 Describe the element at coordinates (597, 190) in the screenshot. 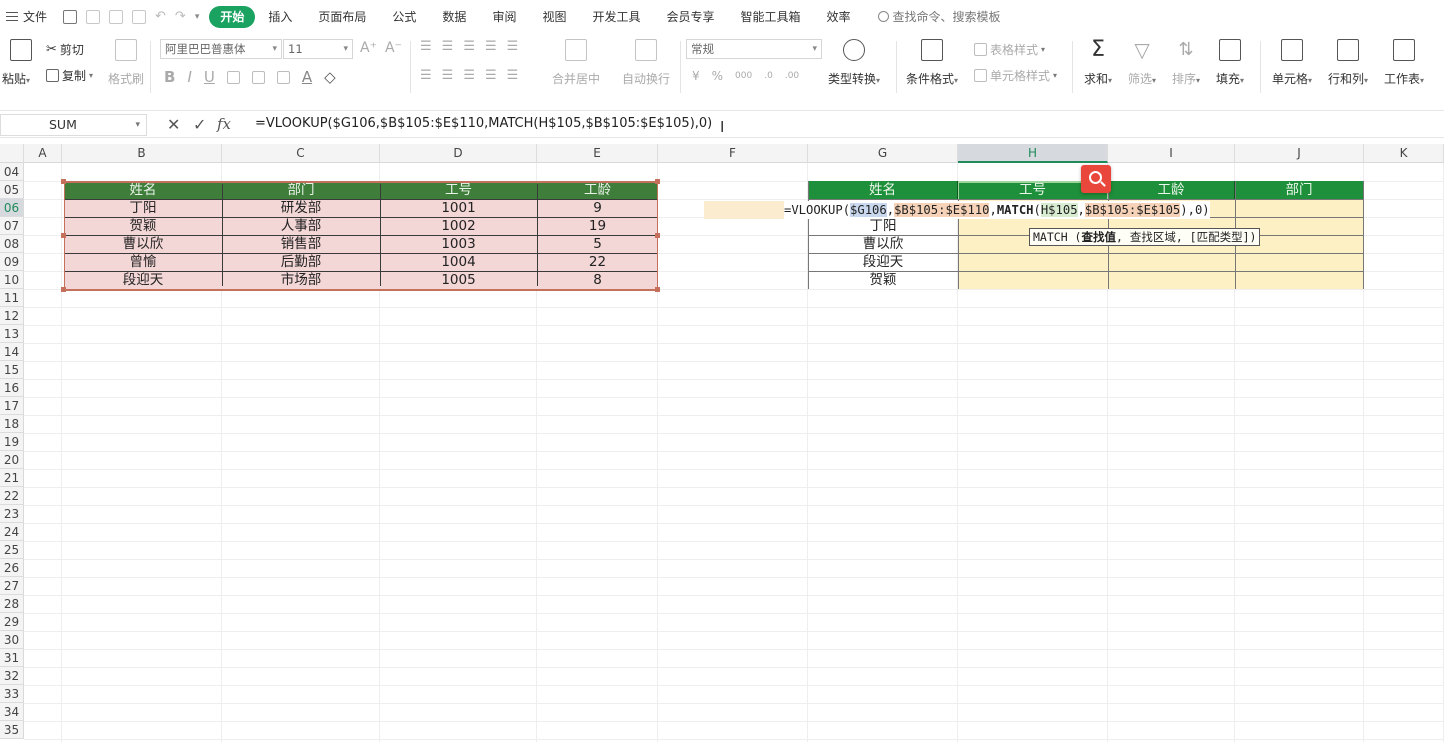

I see `employee-header-cell: 工龄` at that location.